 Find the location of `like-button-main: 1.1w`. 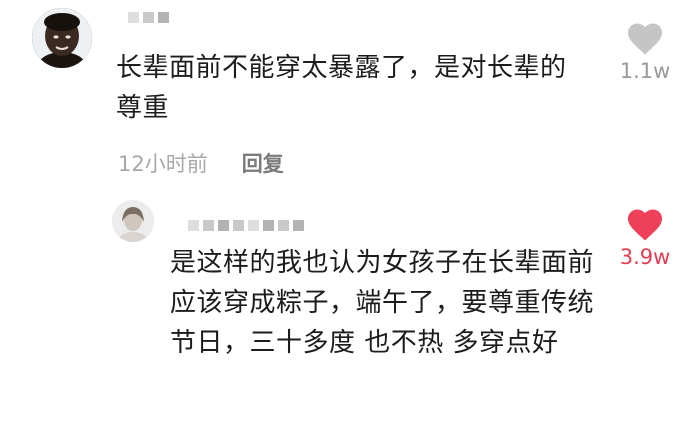

like-button-main: 1.1w is located at coordinates (645, 52).